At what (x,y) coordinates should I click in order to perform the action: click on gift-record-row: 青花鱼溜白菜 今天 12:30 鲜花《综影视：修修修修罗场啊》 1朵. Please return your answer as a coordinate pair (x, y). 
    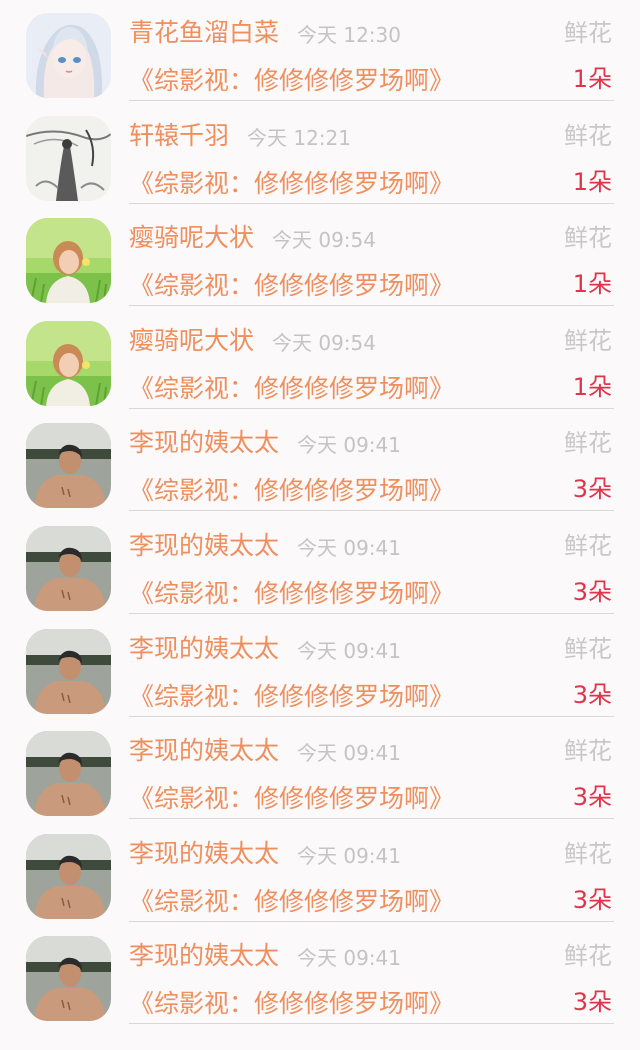
    Looking at the image, I should click on (320, 51).